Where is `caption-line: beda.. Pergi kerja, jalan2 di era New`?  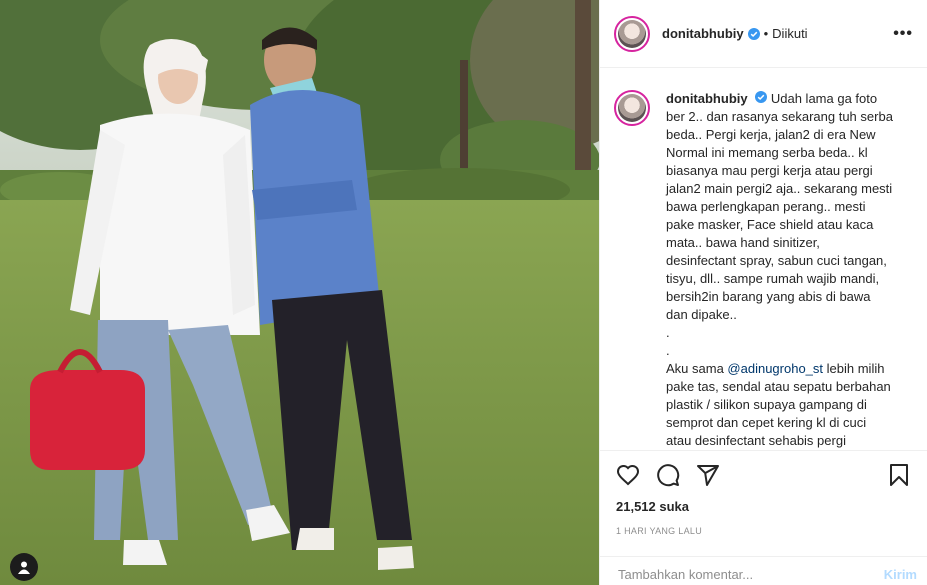
caption-line: beda.. Pergi kerja, jalan2 di era New is located at coordinates (771, 134).